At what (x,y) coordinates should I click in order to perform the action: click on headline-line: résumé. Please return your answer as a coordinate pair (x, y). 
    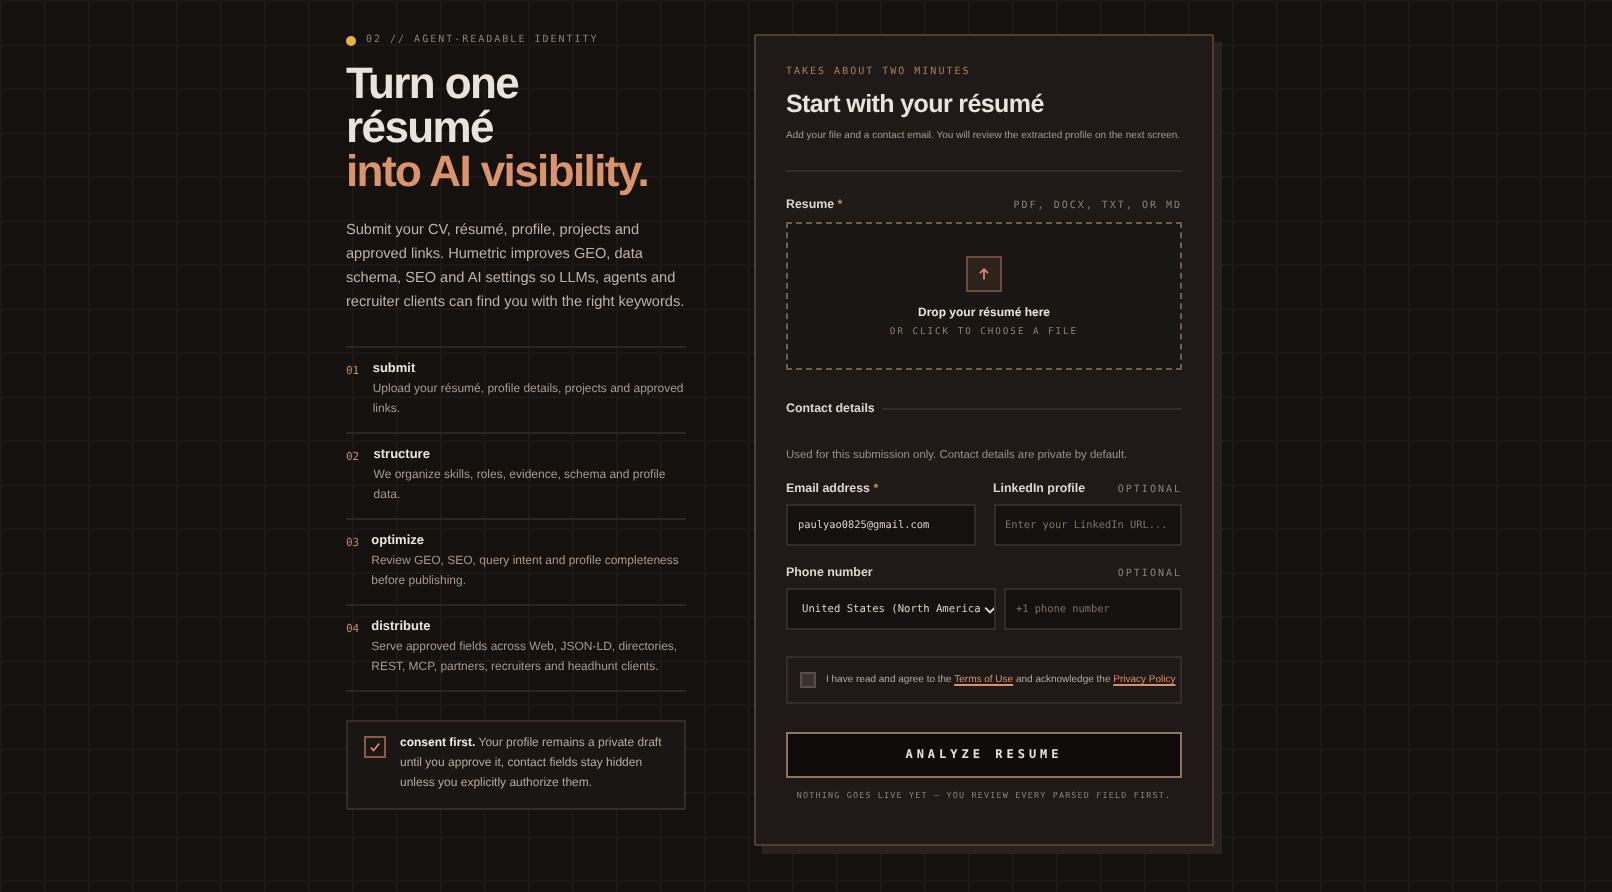
    Looking at the image, I should click on (420, 128).